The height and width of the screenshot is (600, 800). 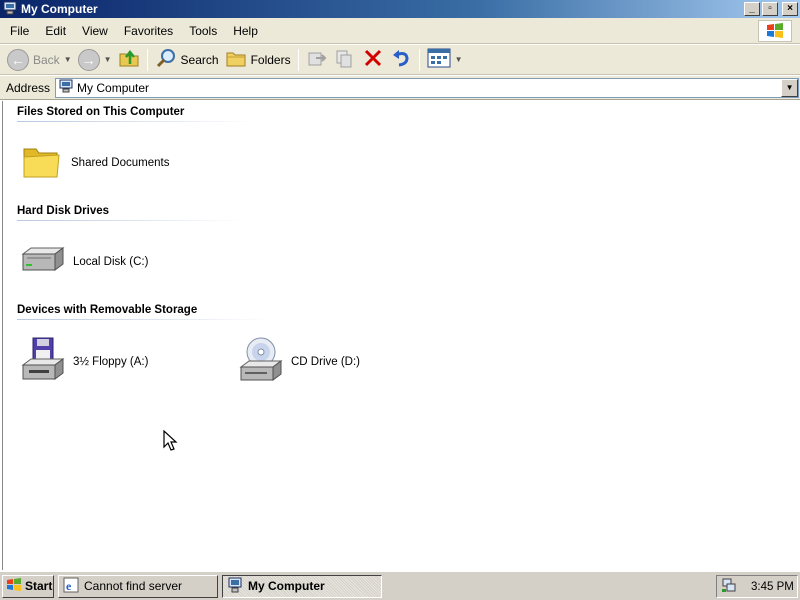 What do you see at coordinates (427, 87) in the screenshot?
I see `address-field: My Computer ▼` at bounding box center [427, 87].